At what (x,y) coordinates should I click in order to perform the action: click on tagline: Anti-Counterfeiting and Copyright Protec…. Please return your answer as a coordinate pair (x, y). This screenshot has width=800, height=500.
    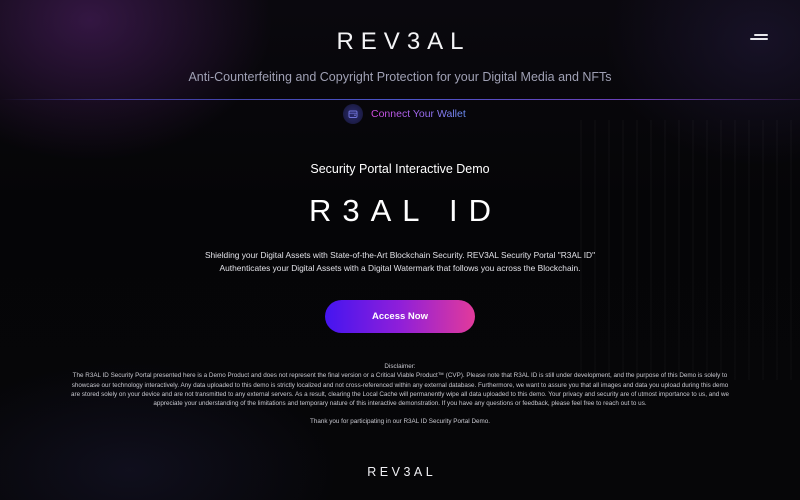
    Looking at the image, I should click on (400, 77).